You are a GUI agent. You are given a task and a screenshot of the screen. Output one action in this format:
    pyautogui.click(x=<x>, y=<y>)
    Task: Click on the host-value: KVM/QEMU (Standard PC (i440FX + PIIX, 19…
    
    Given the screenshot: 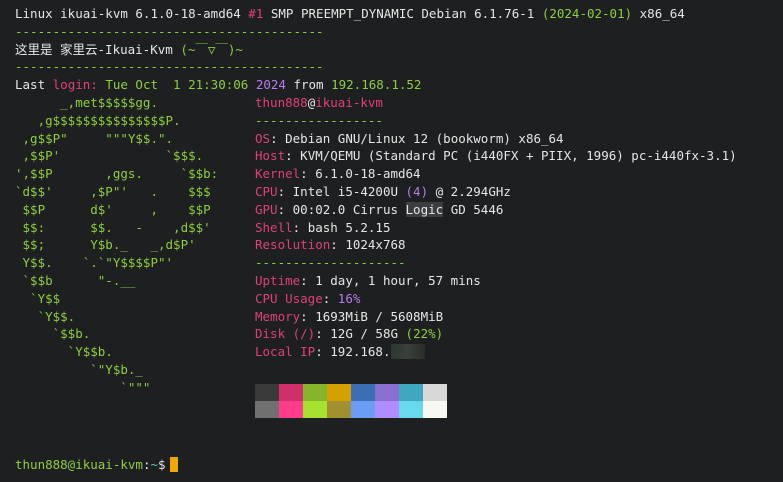 What is the action you would take?
    pyautogui.click(x=518, y=156)
    